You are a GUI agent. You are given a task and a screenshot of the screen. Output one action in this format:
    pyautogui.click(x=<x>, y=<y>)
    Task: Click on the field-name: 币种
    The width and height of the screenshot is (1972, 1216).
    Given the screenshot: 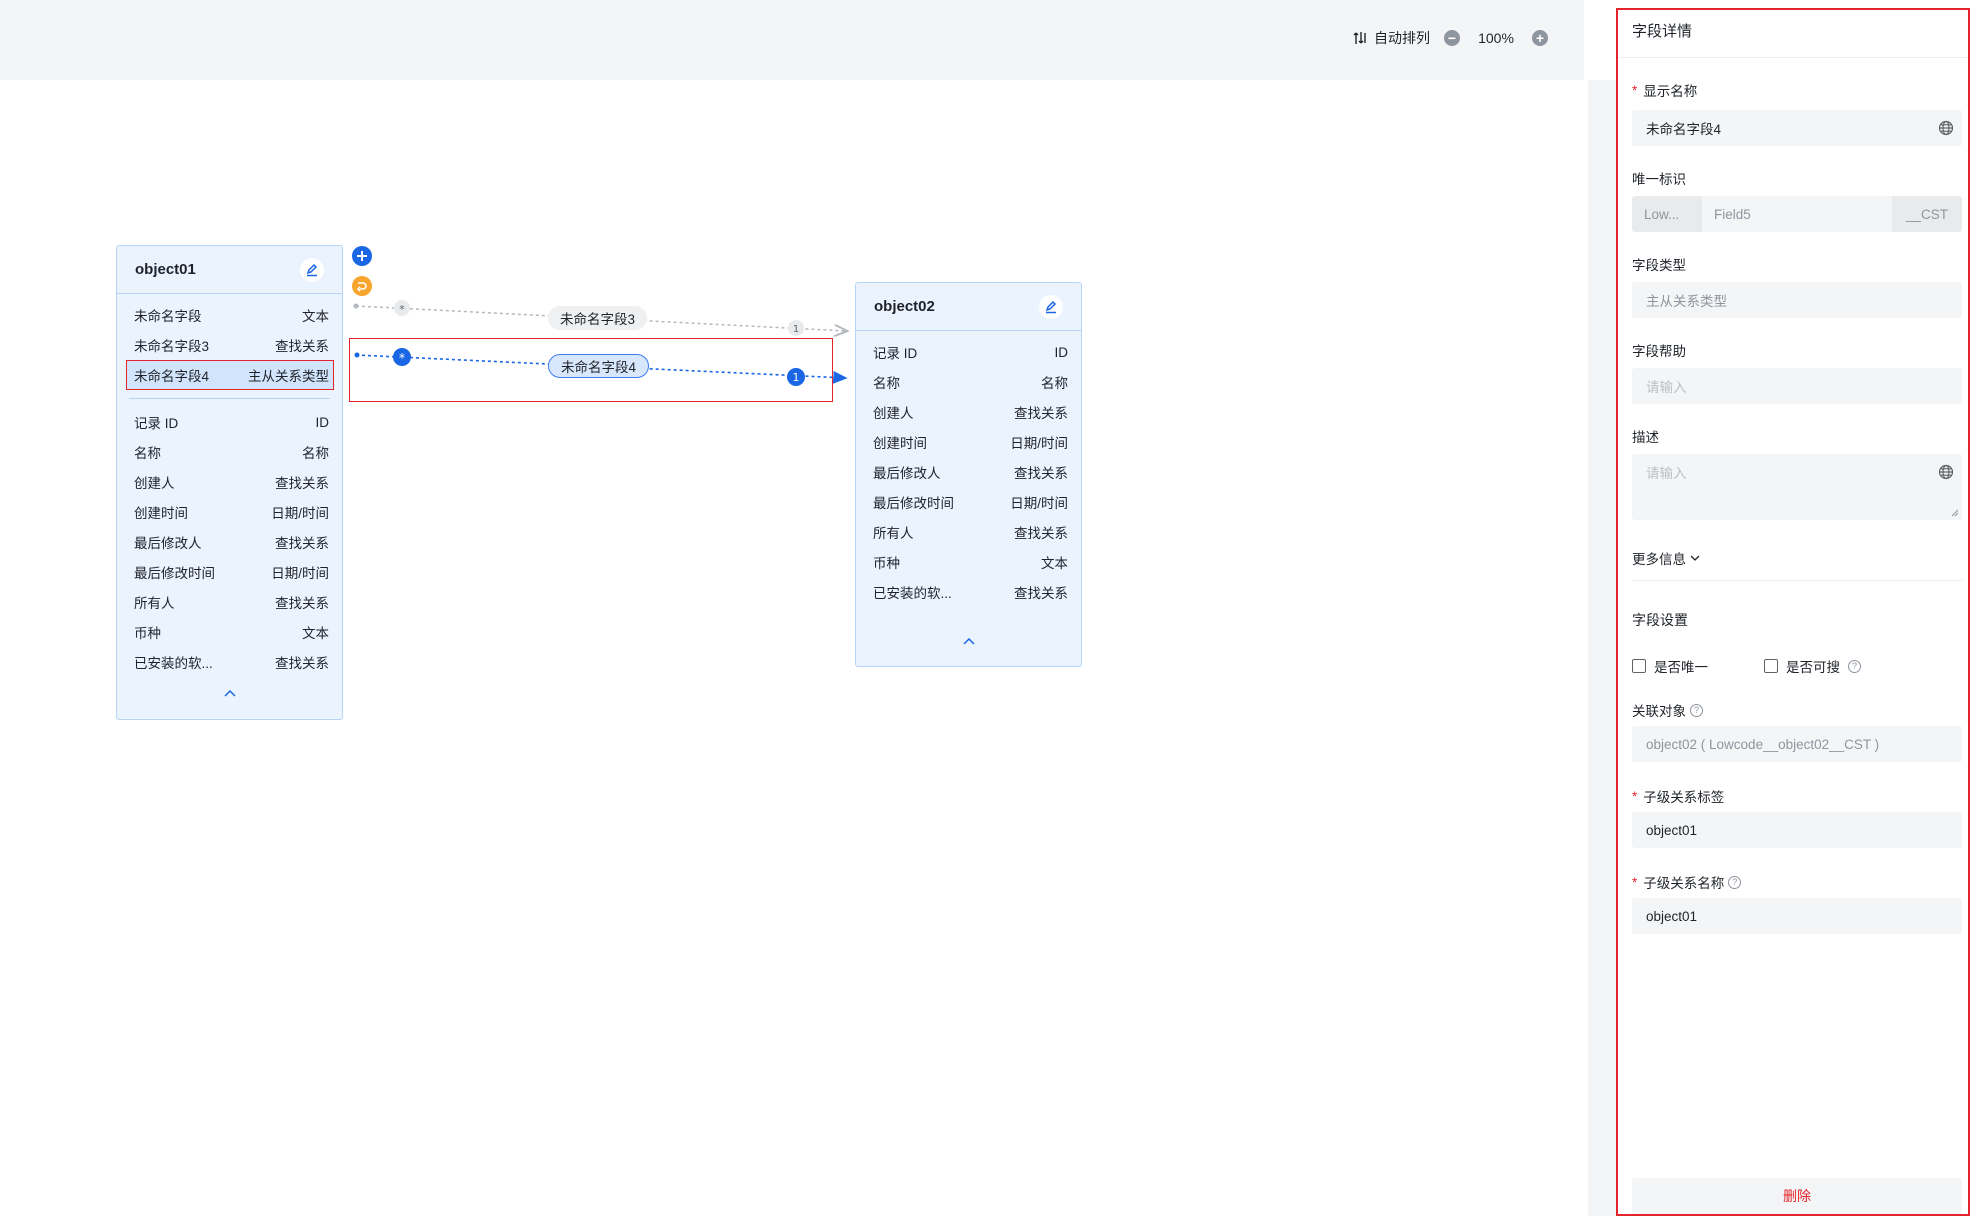 What is the action you would take?
    pyautogui.click(x=147, y=633)
    